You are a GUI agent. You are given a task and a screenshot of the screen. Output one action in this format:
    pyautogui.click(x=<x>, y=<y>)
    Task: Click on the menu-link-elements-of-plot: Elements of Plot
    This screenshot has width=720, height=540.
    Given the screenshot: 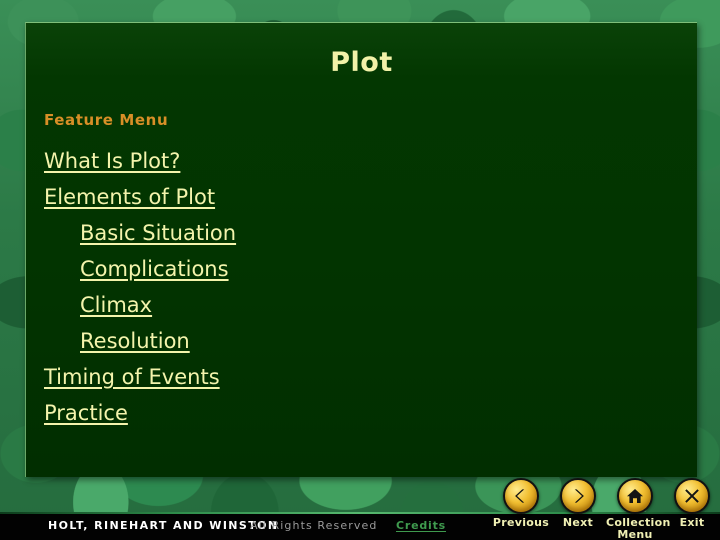 What is the action you would take?
    pyautogui.click(x=129, y=197)
    